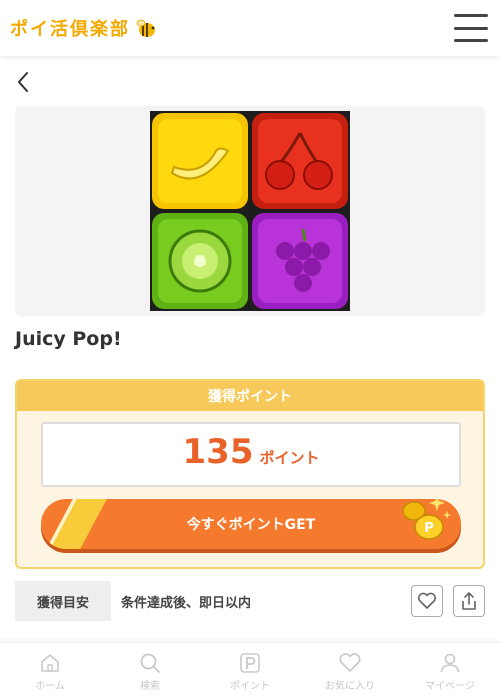 Image resolution: width=500 pixels, height=700 pixels. I want to click on estimate-row: 獲得目安 条件達成後、即日以内, so click(250, 601).